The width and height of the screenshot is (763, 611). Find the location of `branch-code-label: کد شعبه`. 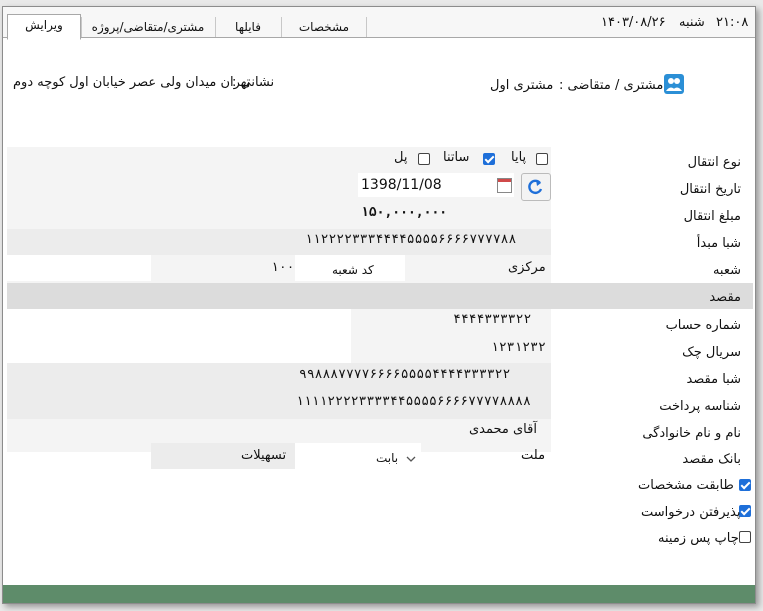

branch-code-label: کد شعبه is located at coordinates (353, 270).